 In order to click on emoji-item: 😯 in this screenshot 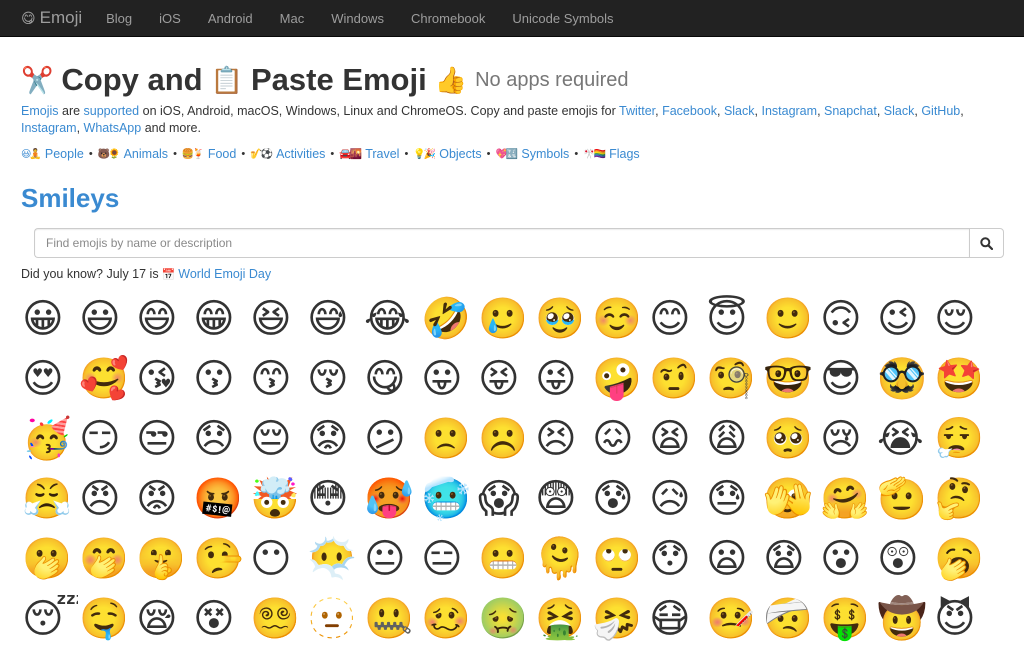, I will do `click(676, 559)`.